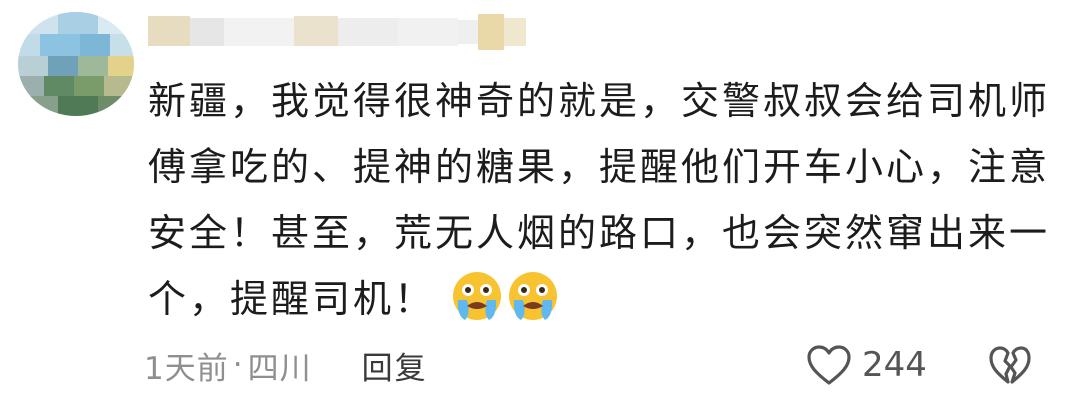  I want to click on comment-line: 傅拿吃的、提神的糖果，提醒他们开车小心，注意, so click(599, 167).